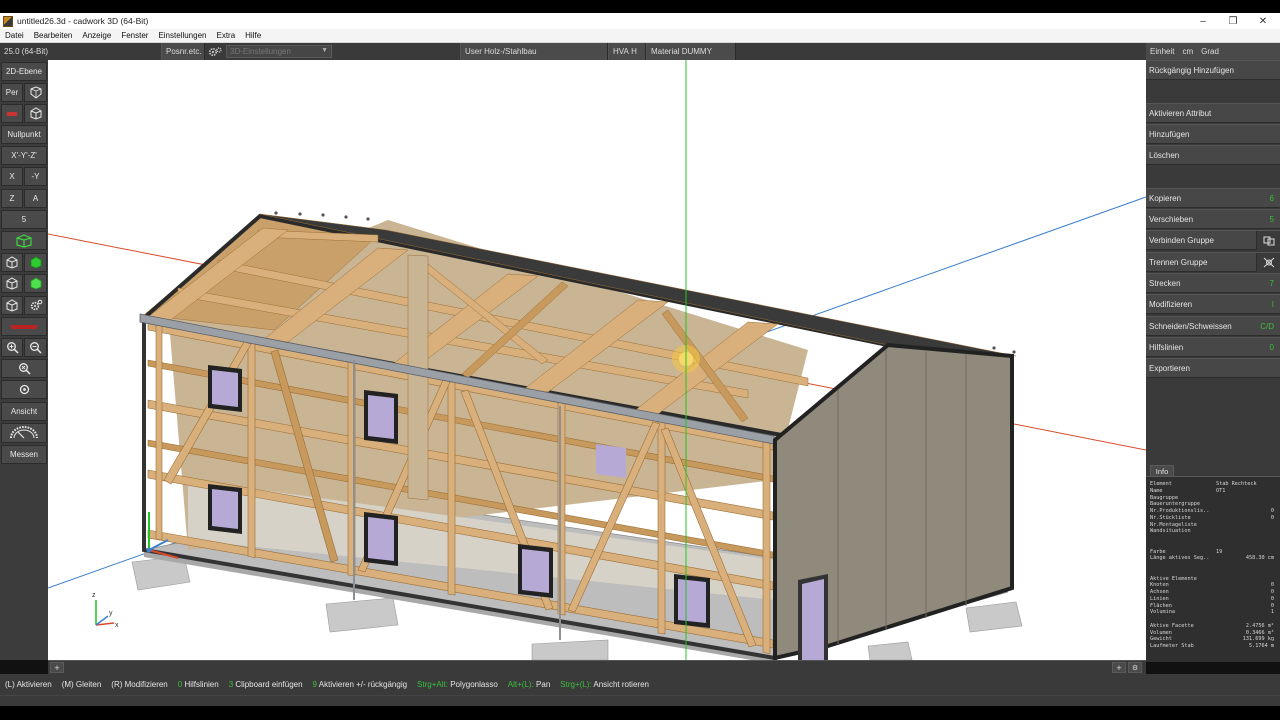 Image resolution: width=1280 pixels, height=720 pixels. What do you see at coordinates (1162, 470) in the screenshot?
I see `info-tab: Info` at bounding box center [1162, 470].